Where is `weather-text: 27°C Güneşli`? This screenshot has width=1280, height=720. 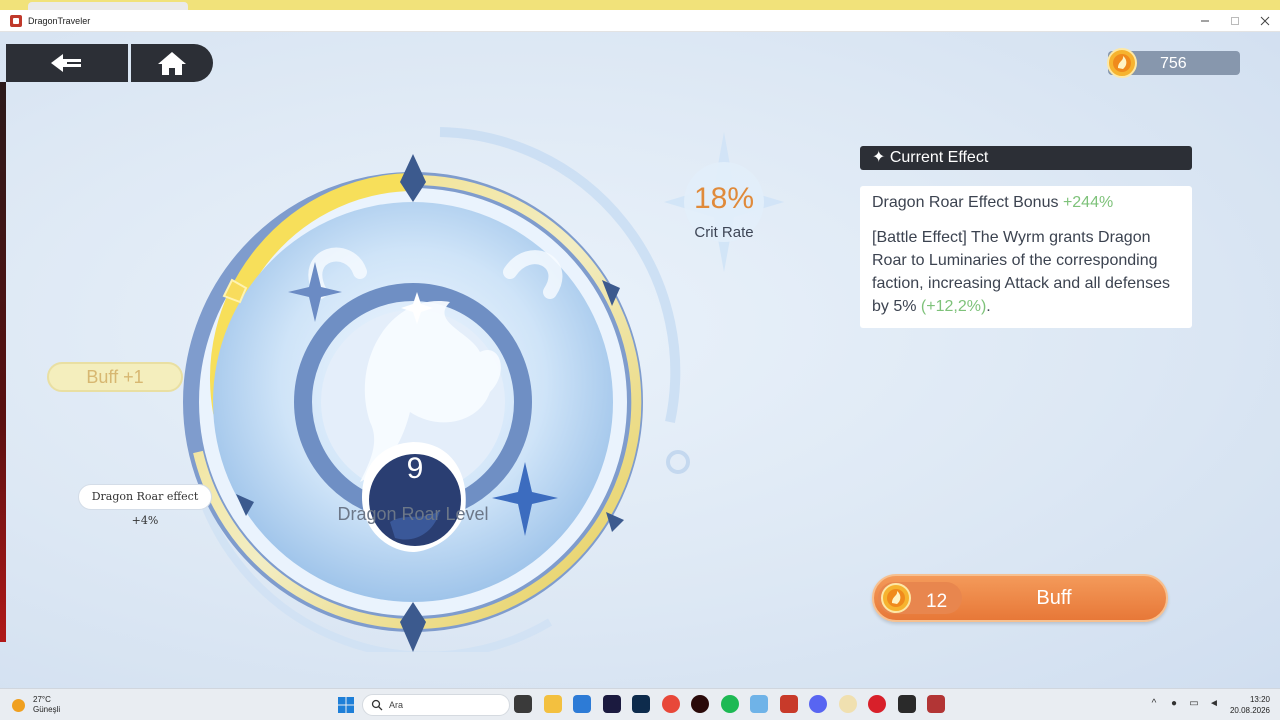
weather-text: 27°C Güneşli is located at coordinates (46, 705).